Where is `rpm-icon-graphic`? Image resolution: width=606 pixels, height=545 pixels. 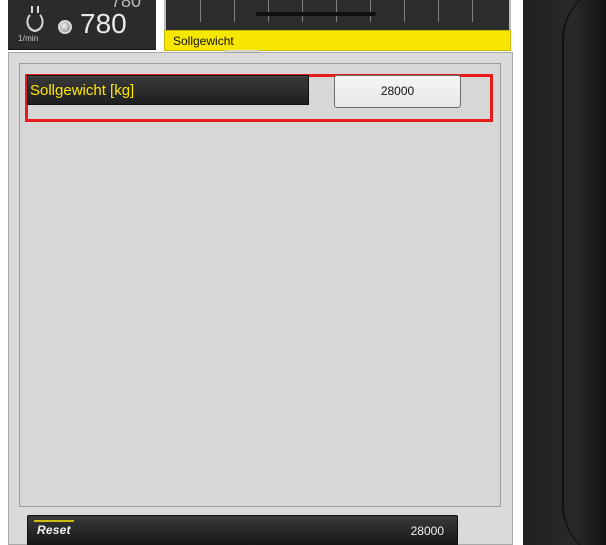
rpm-icon-graphic is located at coordinates (35, 19).